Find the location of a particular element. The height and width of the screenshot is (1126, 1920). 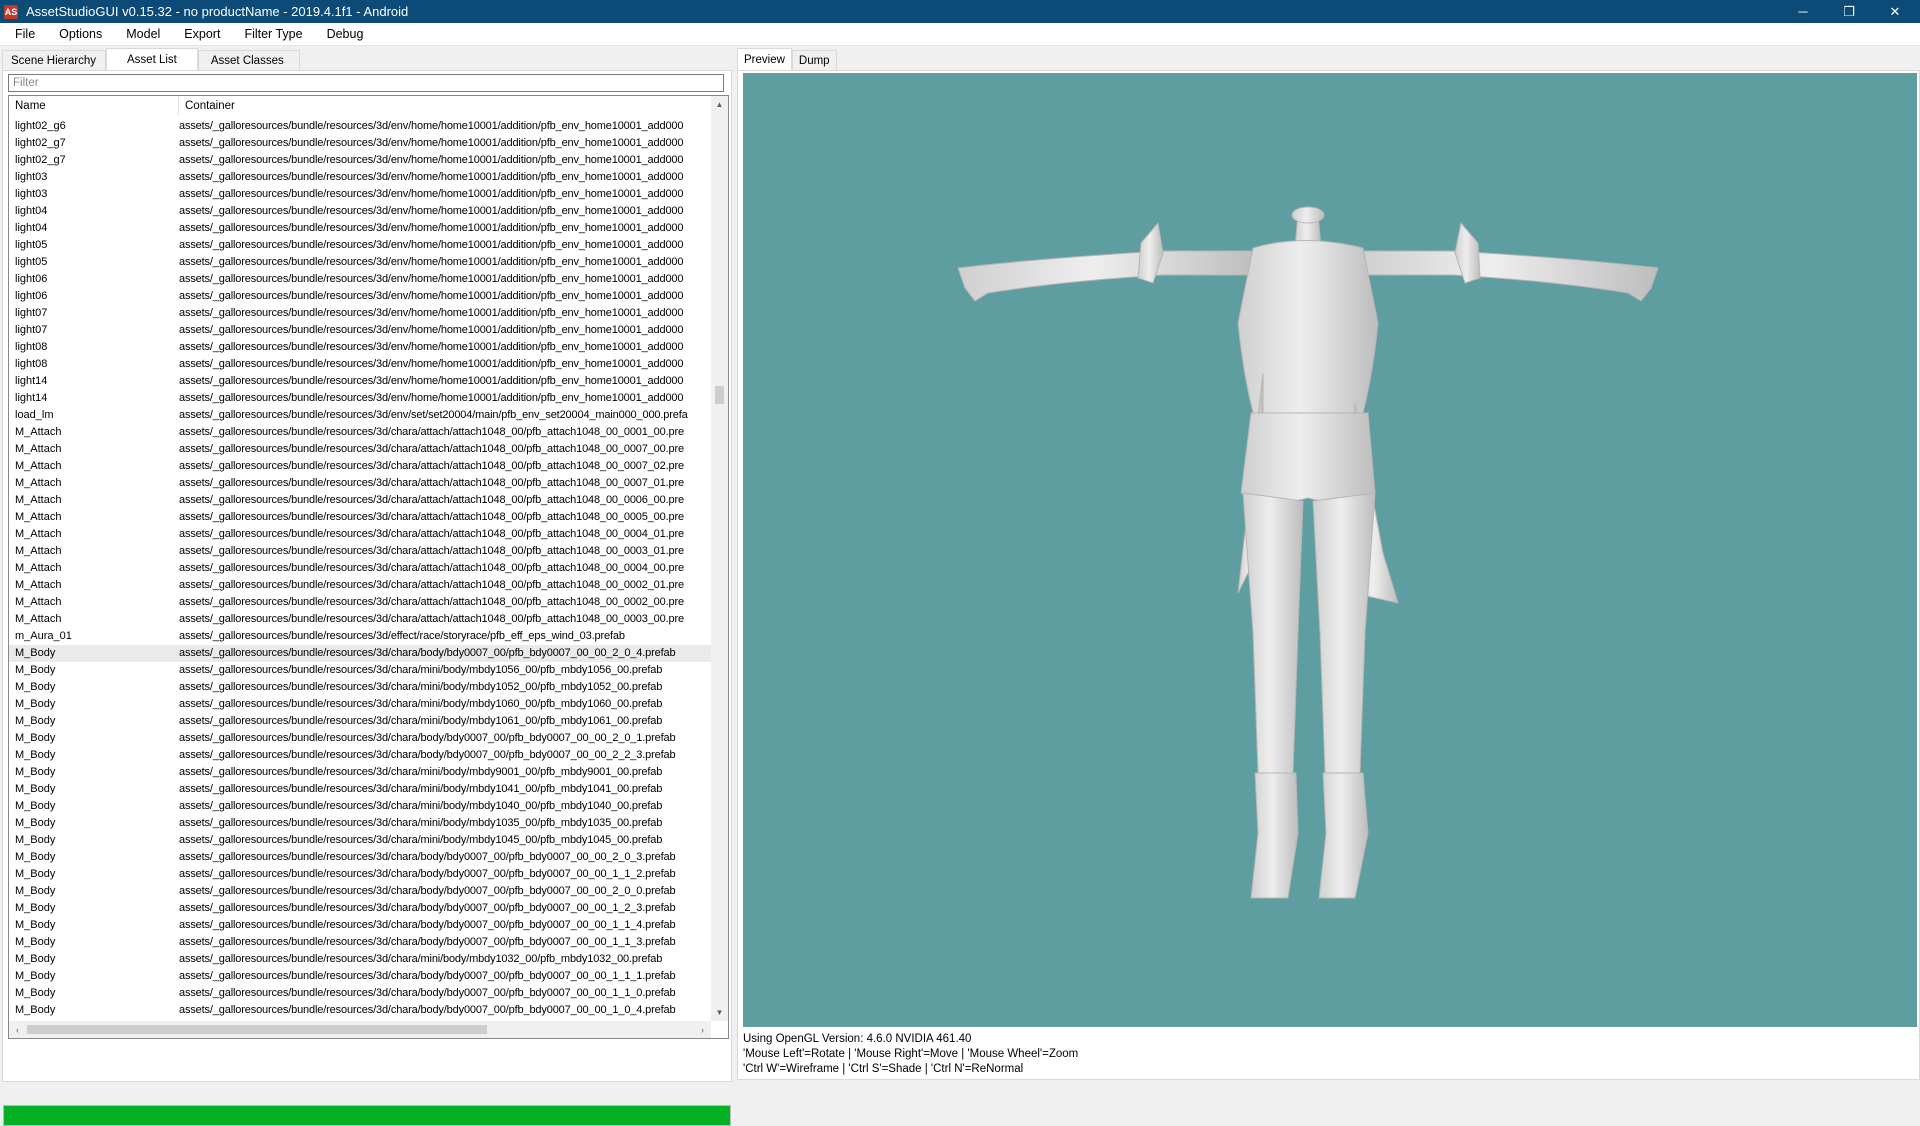

horizontal-scroll-thumb is located at coordinates (257, 1029).